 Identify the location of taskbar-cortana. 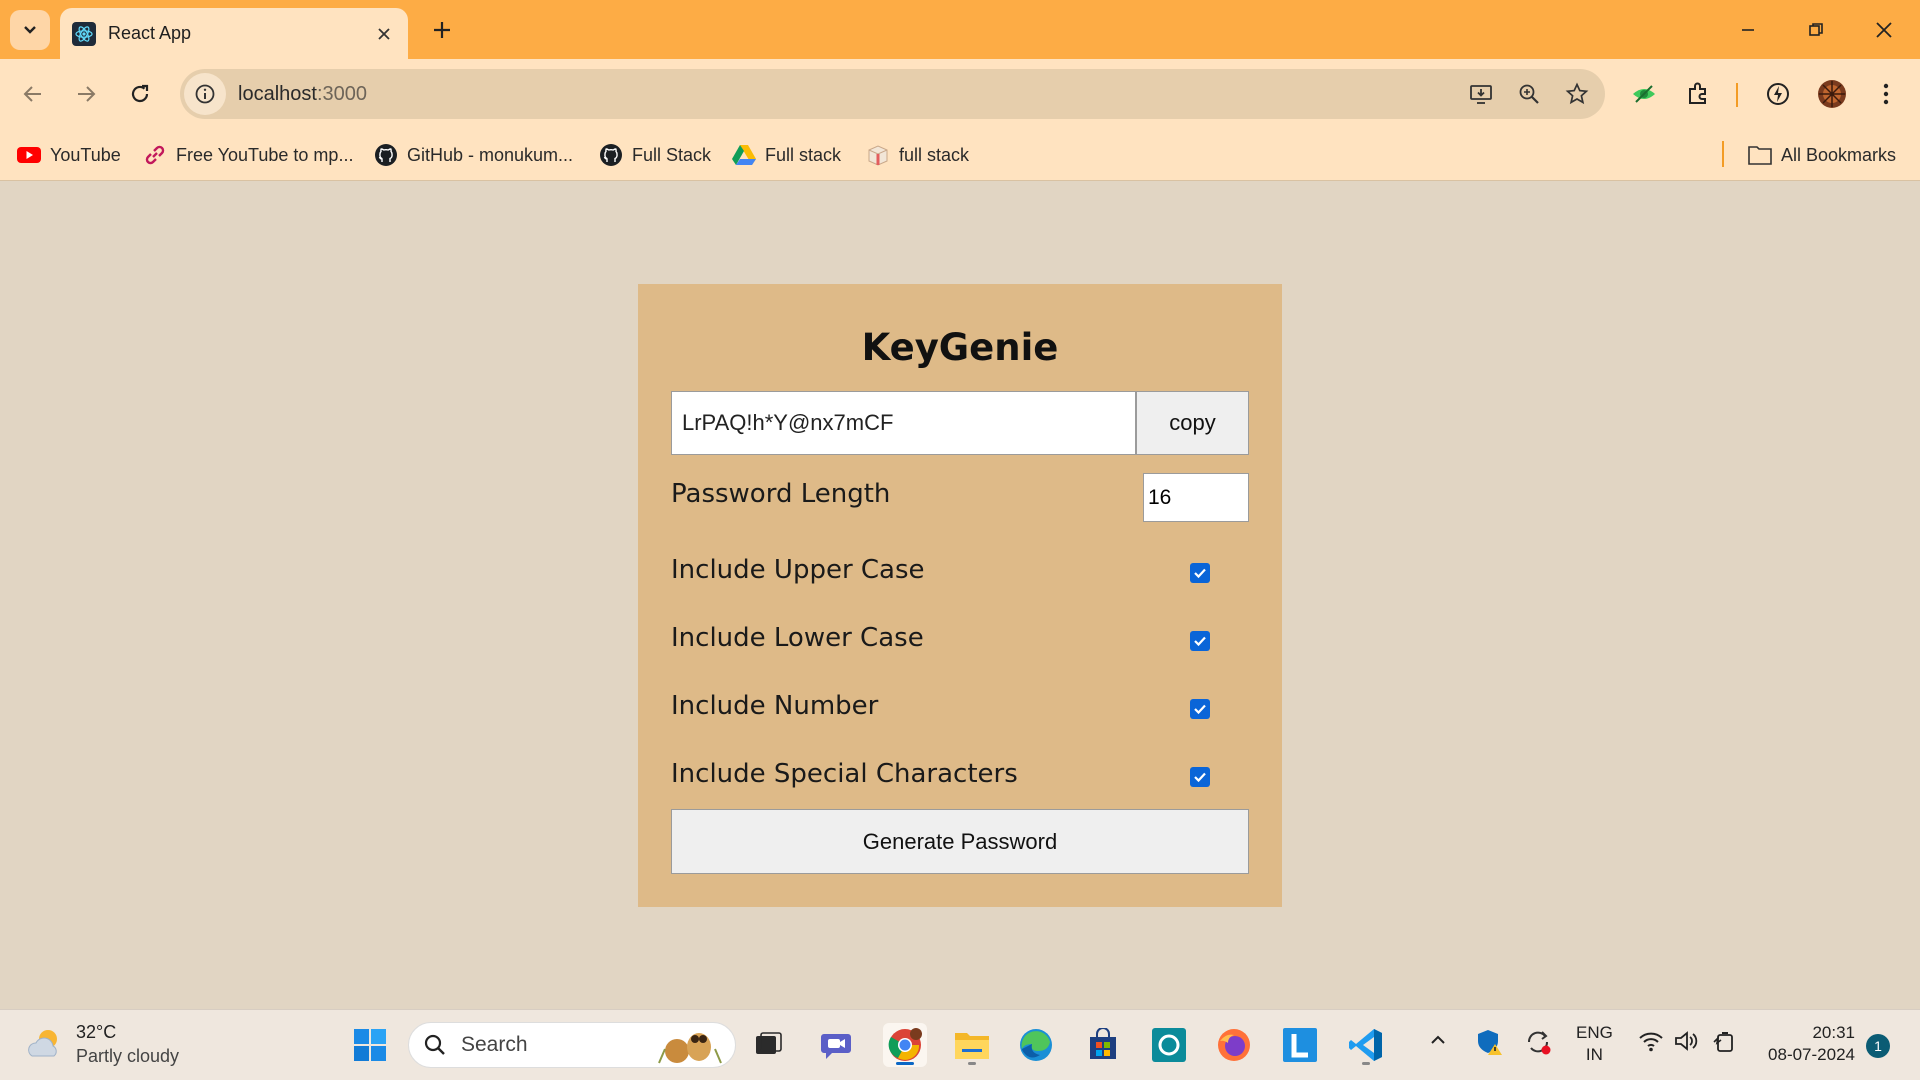
(1169, 1045).